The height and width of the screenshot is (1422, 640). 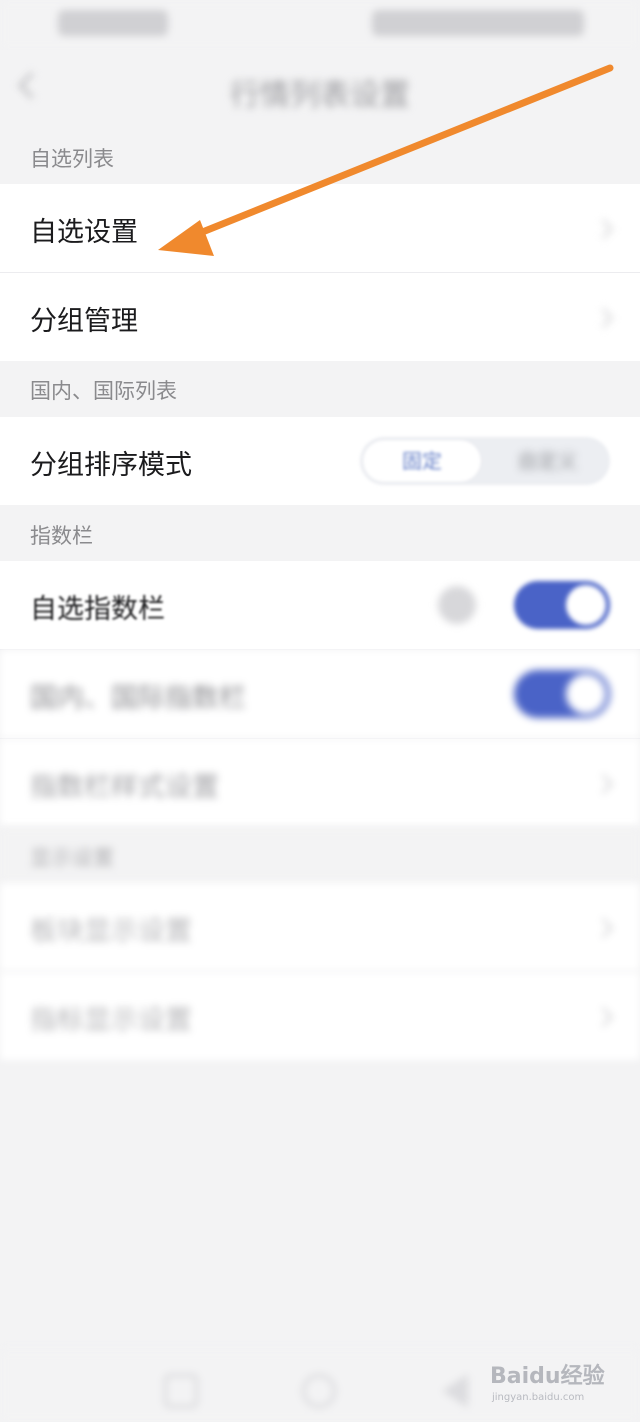 What do you see at coordinates (111, 1020) in the screenshot?
I see `row-label: 指标显示设置` at bounding box center [111, 1020].